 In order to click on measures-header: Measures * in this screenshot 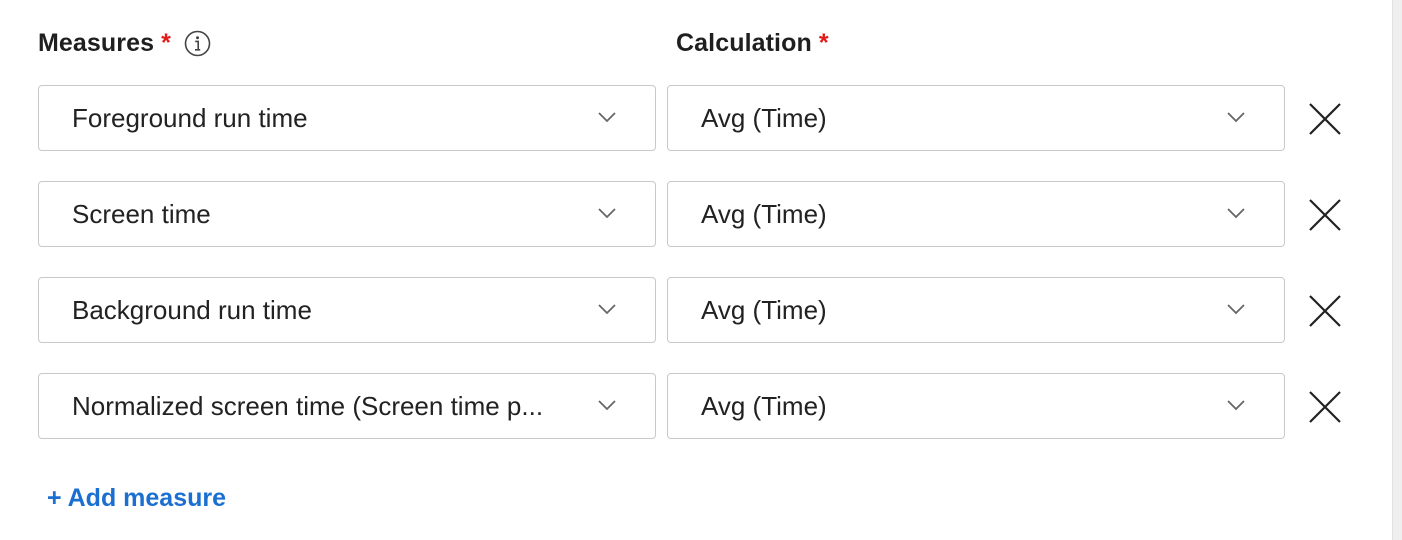, I will do `click(124, 43)`.